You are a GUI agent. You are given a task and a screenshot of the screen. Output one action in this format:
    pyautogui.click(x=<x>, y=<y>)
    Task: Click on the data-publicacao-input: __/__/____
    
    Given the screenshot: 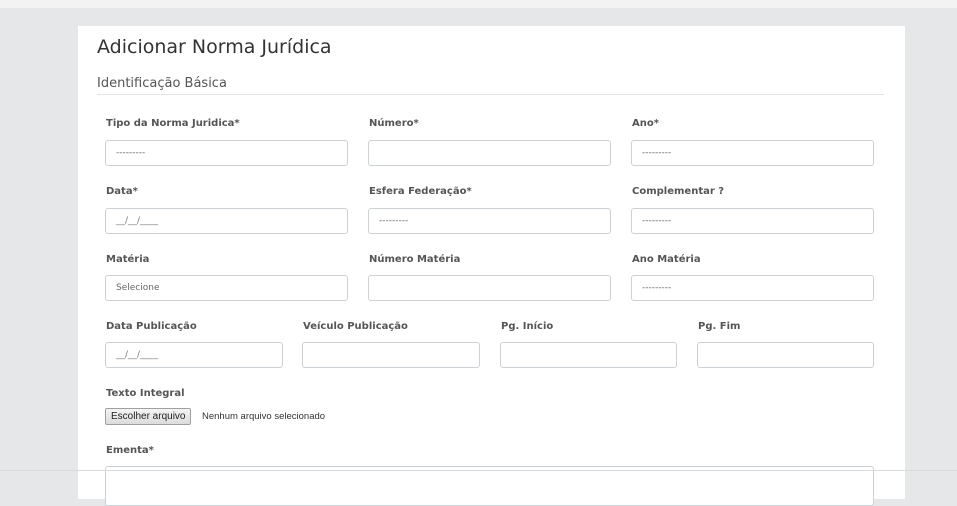 What is the action you would take?
    pyautogui.click(x=194, y=355)
    